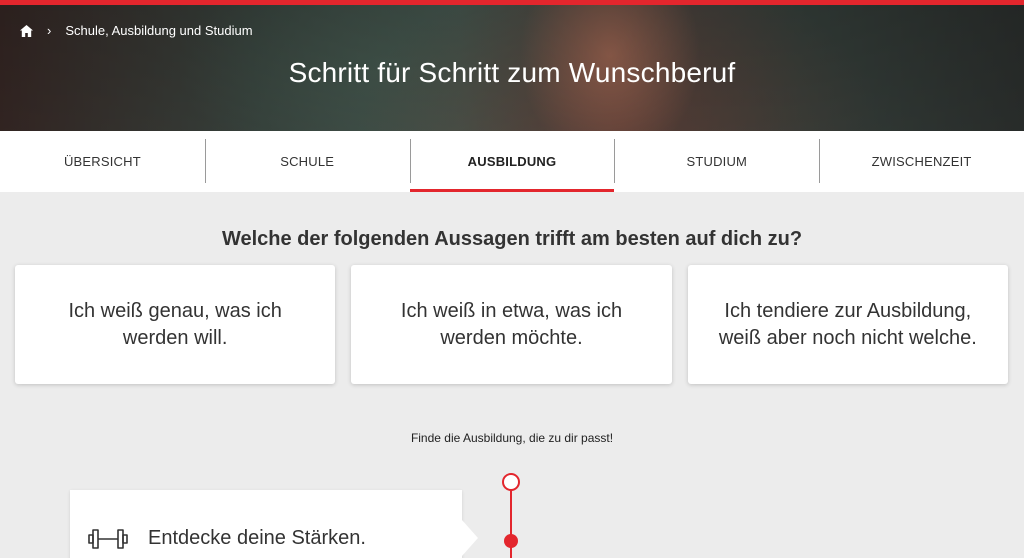 The image size is (1024, 558). Describe the element at coordinates (512, 72) in the screenshot. I see `page-title: Schritt für Schritt zum Wunschberuf` at that location.